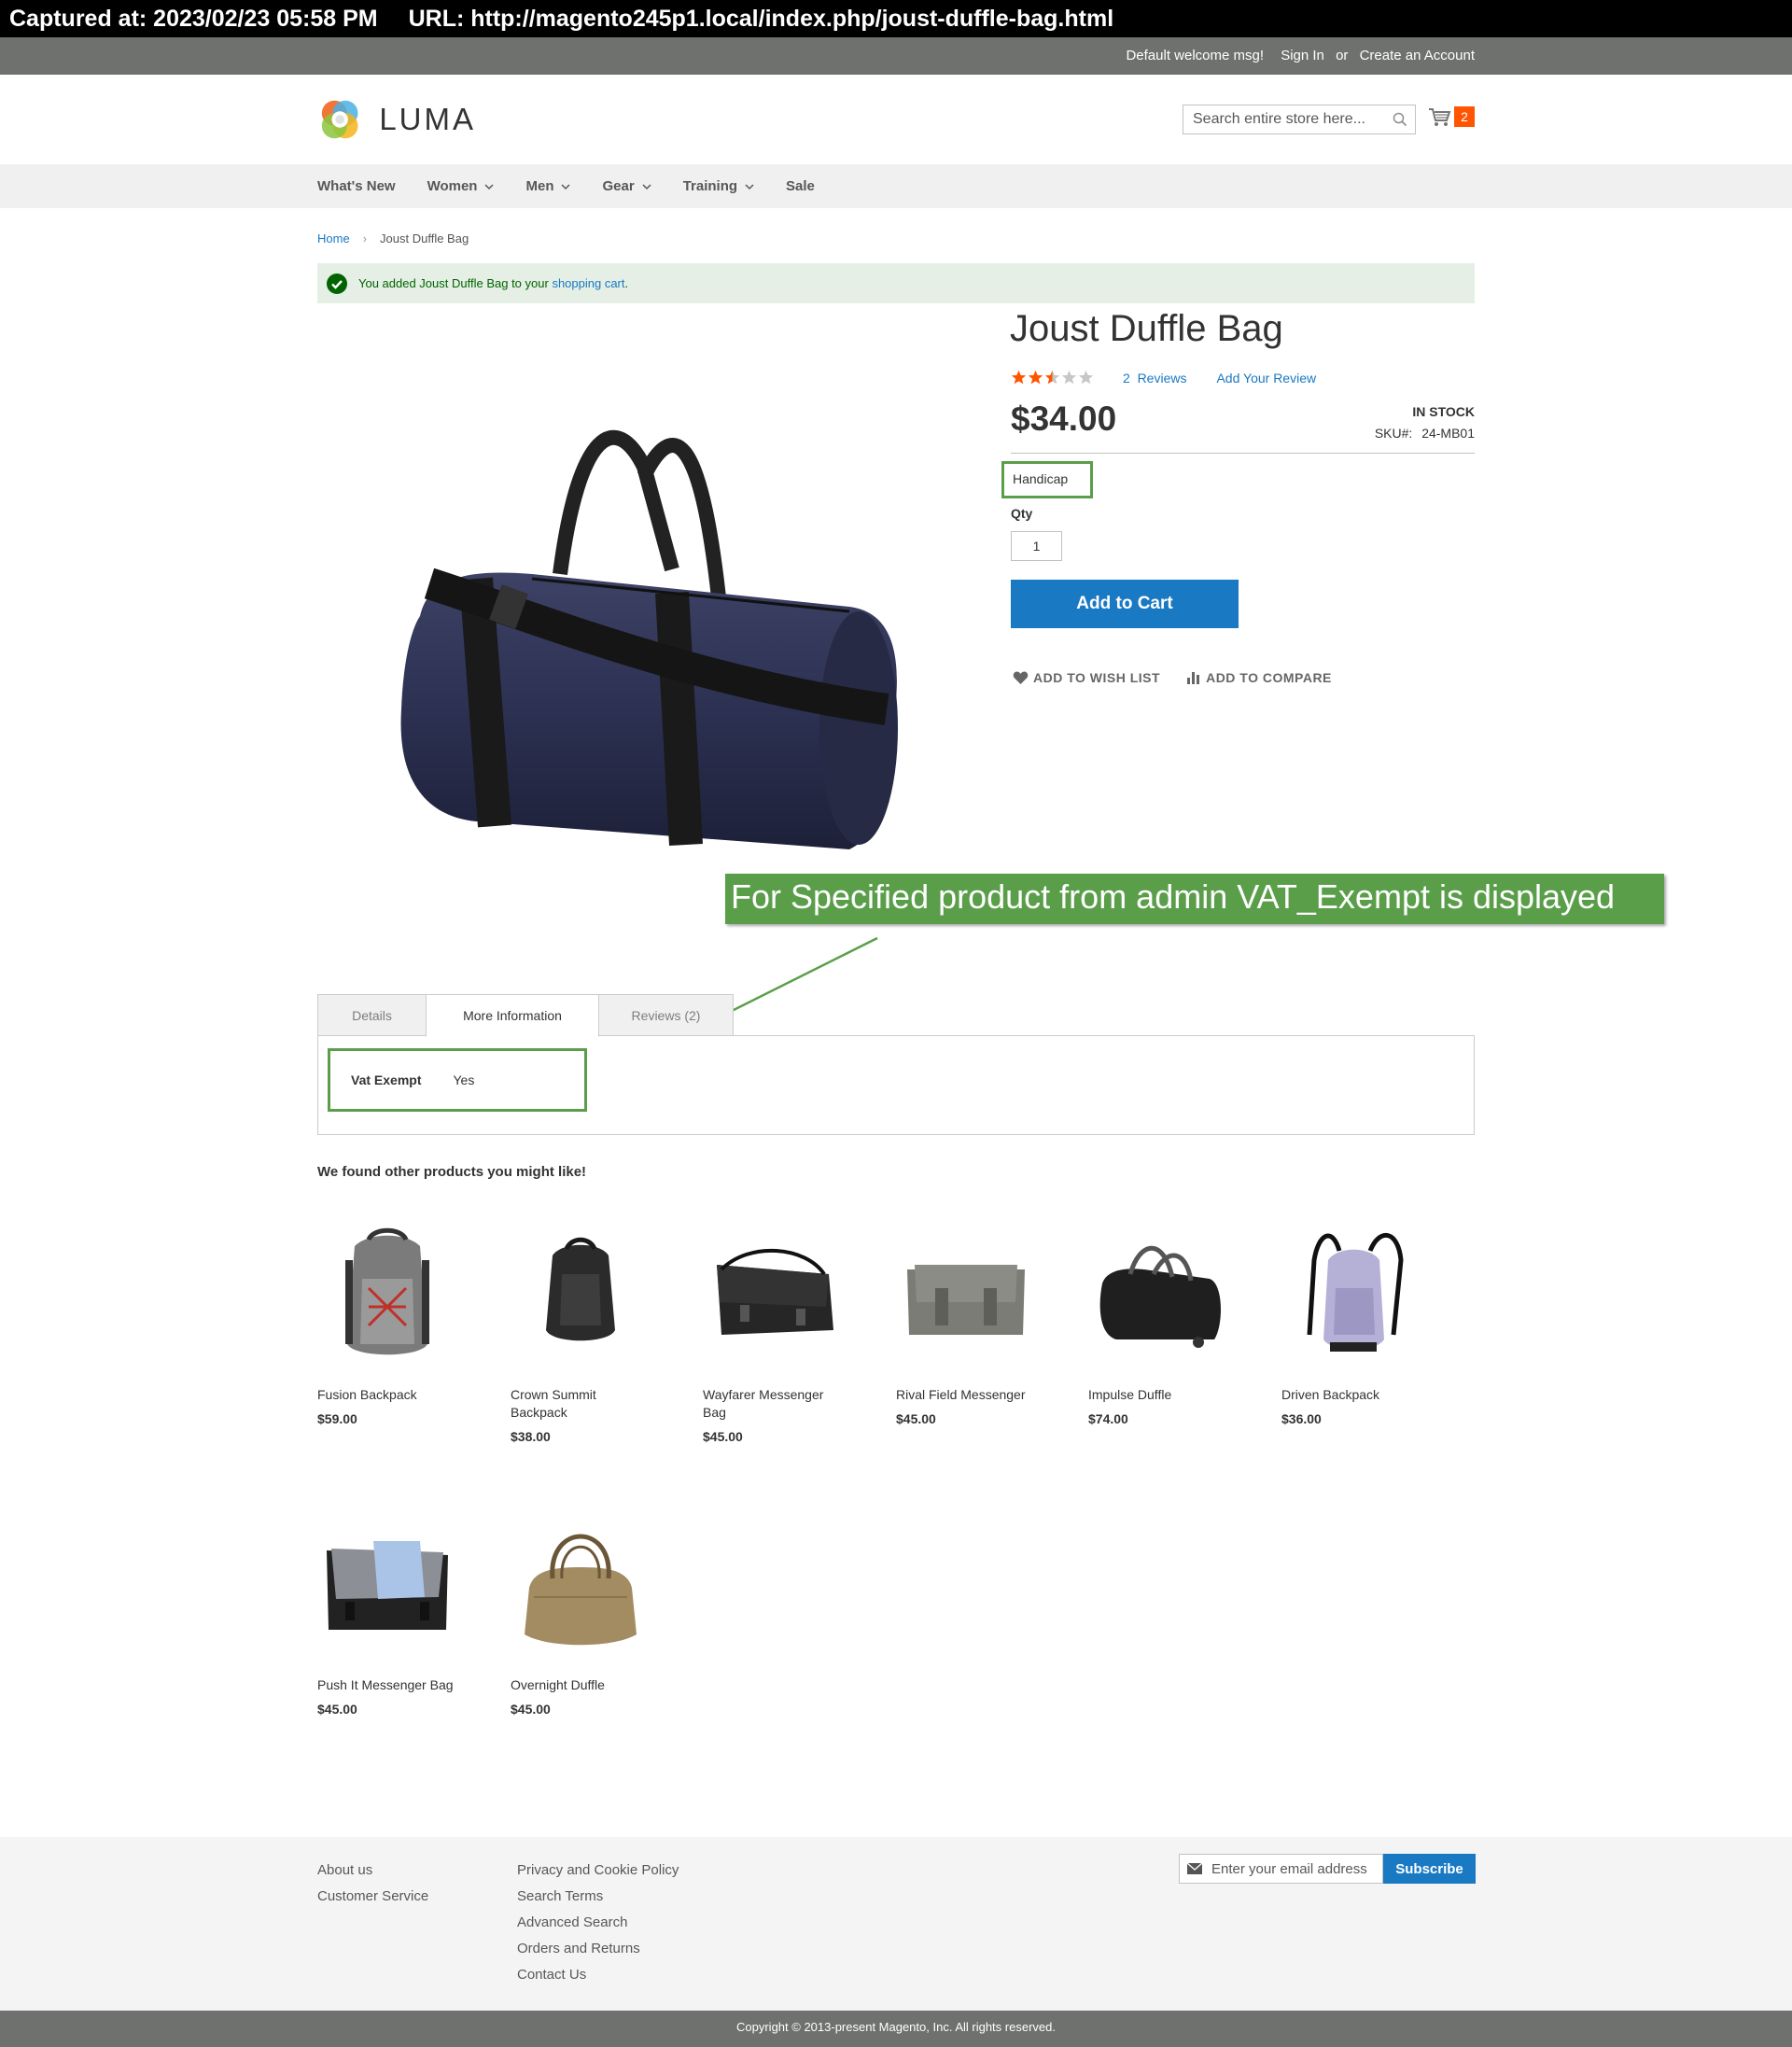  Describe the element at coordinates (1146, 328) in the screenshot. I see `product-title: Joust Duffle Bag` at that location.